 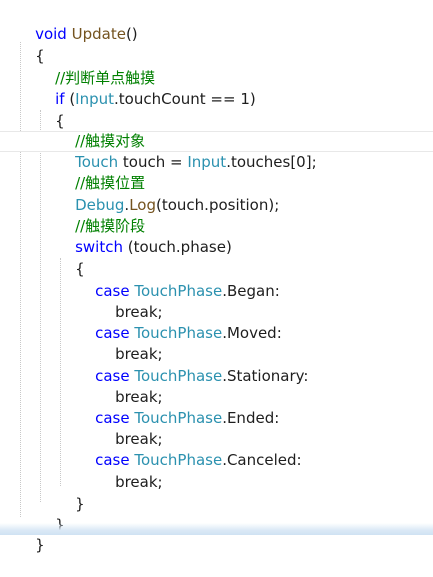 I want to click on enum-member: .Moved:, so click(x=252, y=333).